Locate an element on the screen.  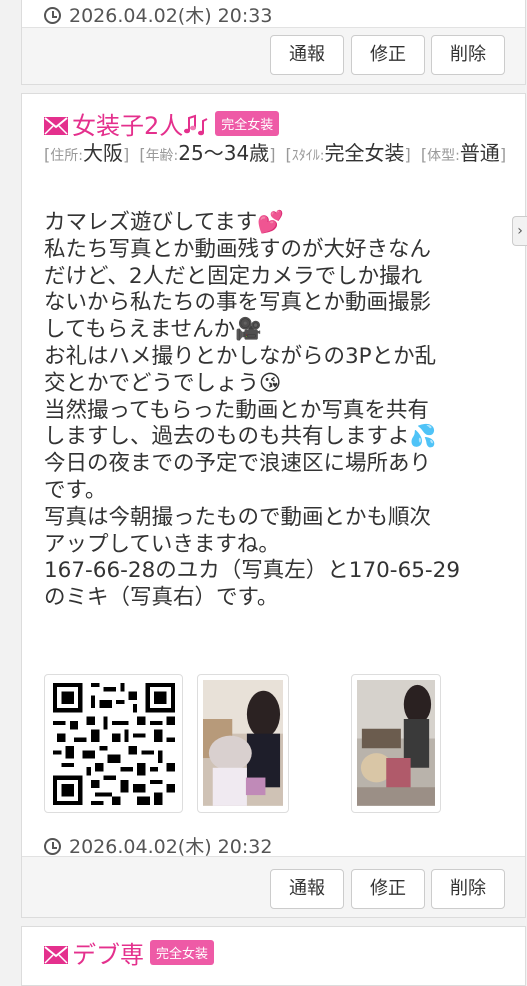
chevron-right-icon: › is located at coordinates (520, 231).